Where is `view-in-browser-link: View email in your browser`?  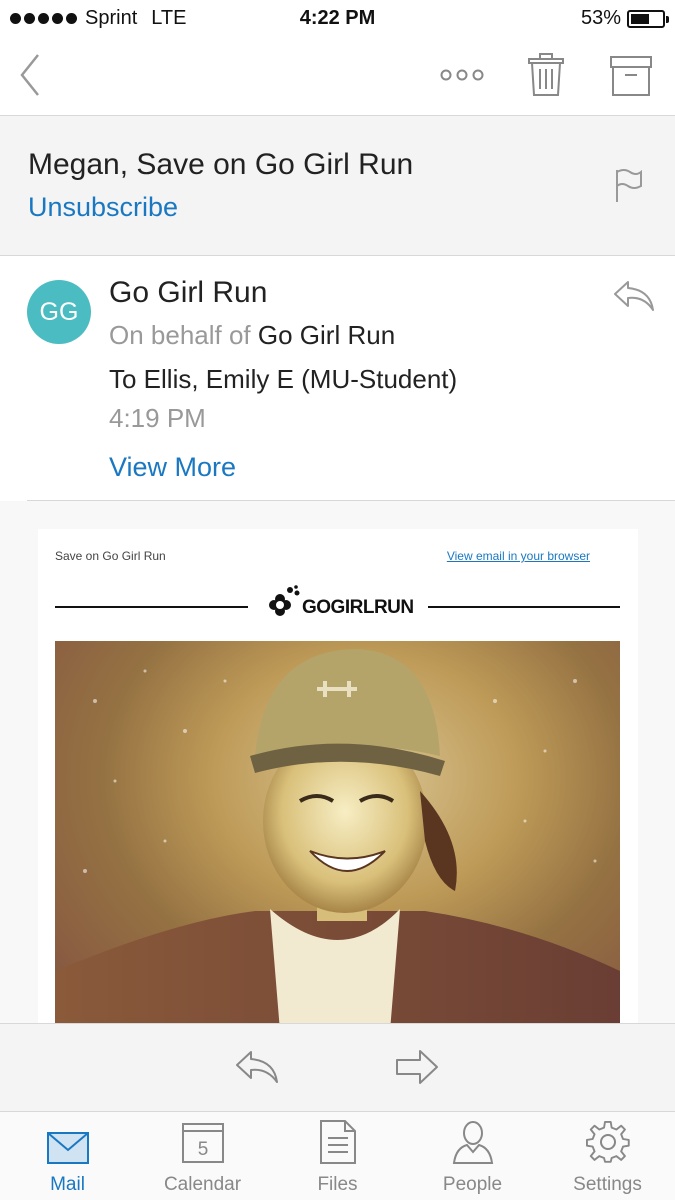
view-in-browser-link: View email in your browser is located at coordinates (518, 556).